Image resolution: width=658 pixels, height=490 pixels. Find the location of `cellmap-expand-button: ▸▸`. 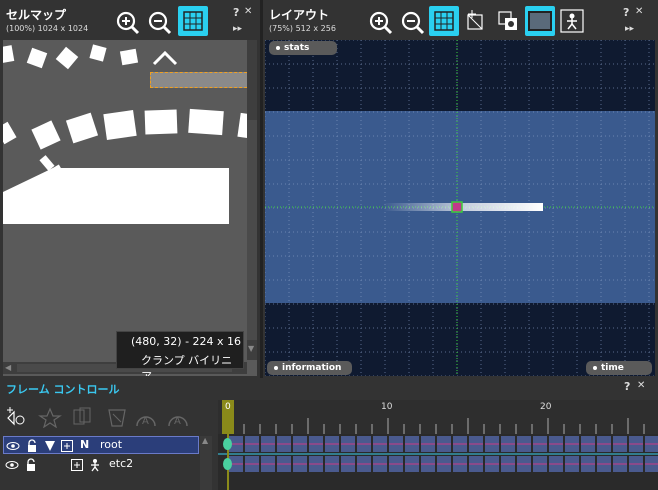

cellmap-expand-button: ▸▸ is located at coordinates (237, 29).